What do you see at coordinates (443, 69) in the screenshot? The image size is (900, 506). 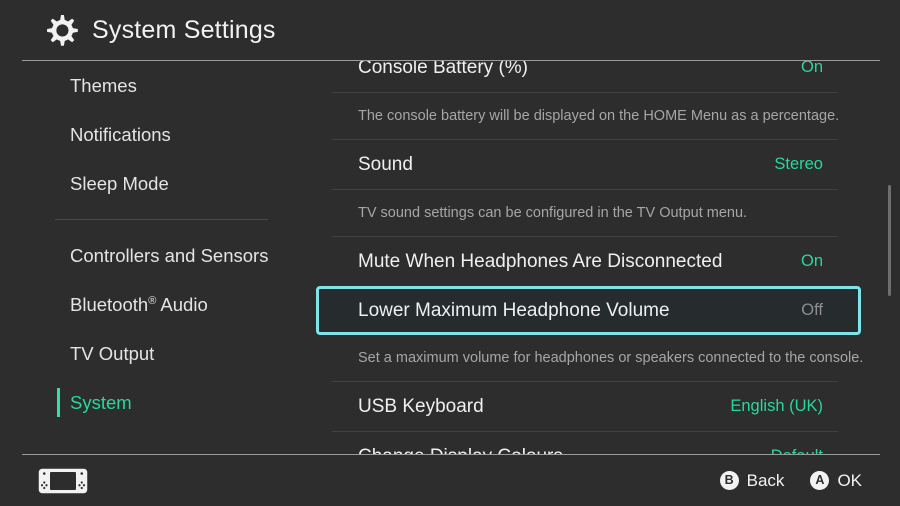 I see `setting-label: Console Battery (%)` at bounding box center [443, 69].